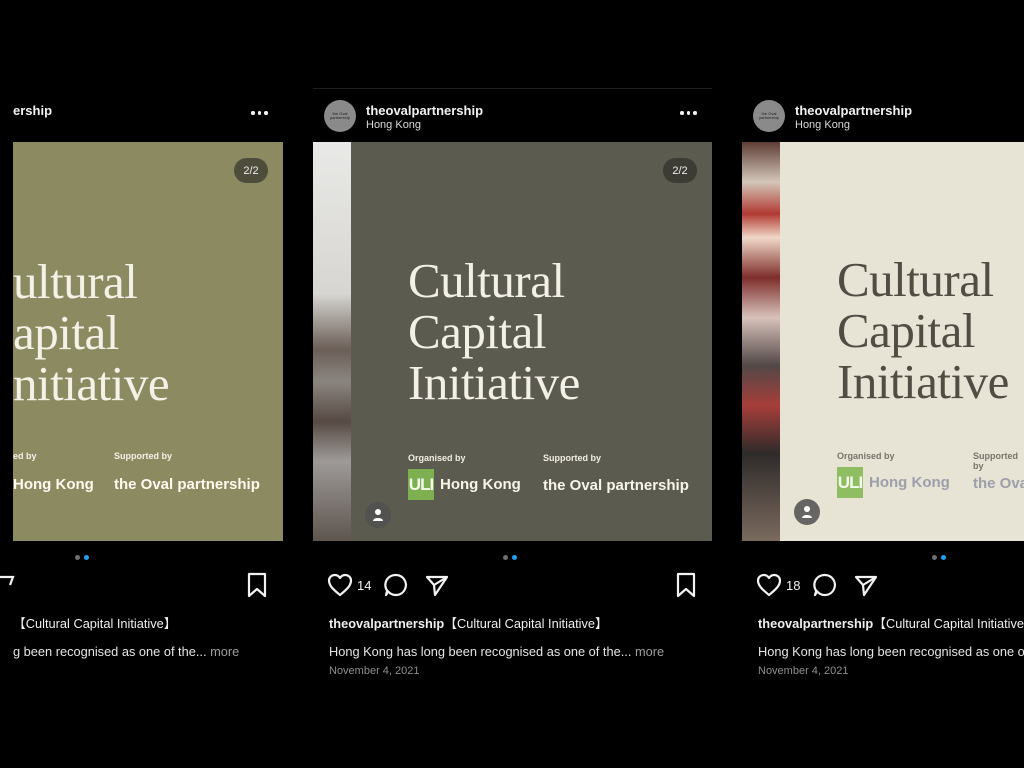 The image size is (1024, 768). What do you see at coordinates (883, 586) in the screenshot?
I see `post-actions: 18` at bounding box center [883, 586].